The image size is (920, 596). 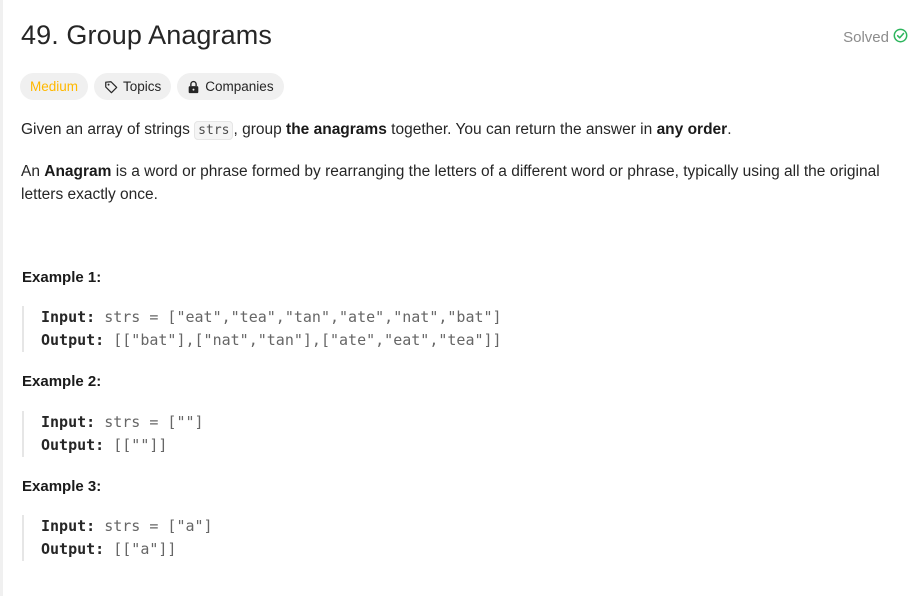 What do you see at coordinates (1, 298) in the screenshot?
I see `panel-left-border` at bounding box center [1, 298].